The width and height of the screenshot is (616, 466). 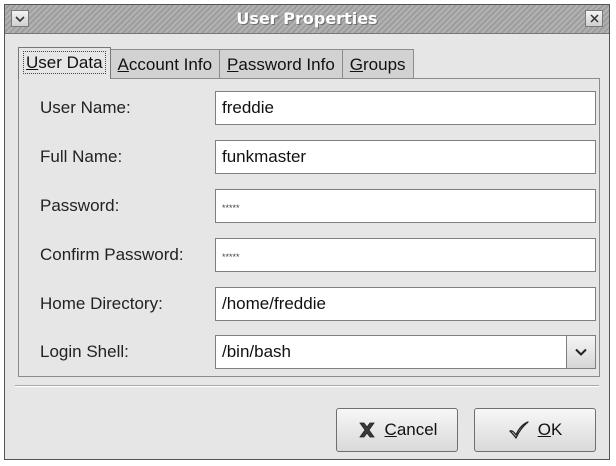 I want to click on tab-account-info: Account Info, so click(x=165, y=64).